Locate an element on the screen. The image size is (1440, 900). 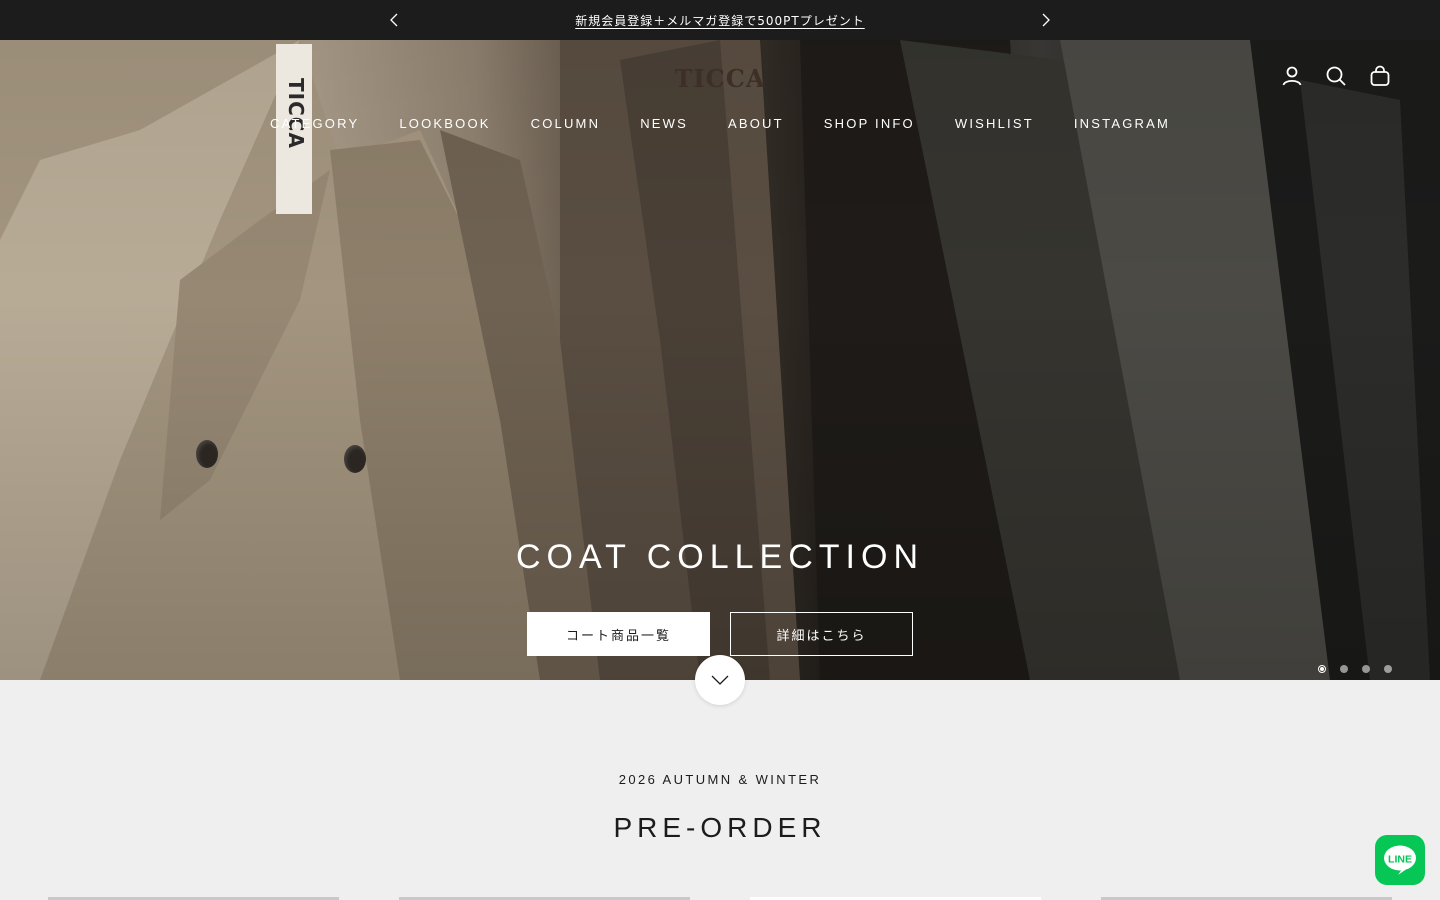
scroll-down-button is located at coordinates (720, 680).